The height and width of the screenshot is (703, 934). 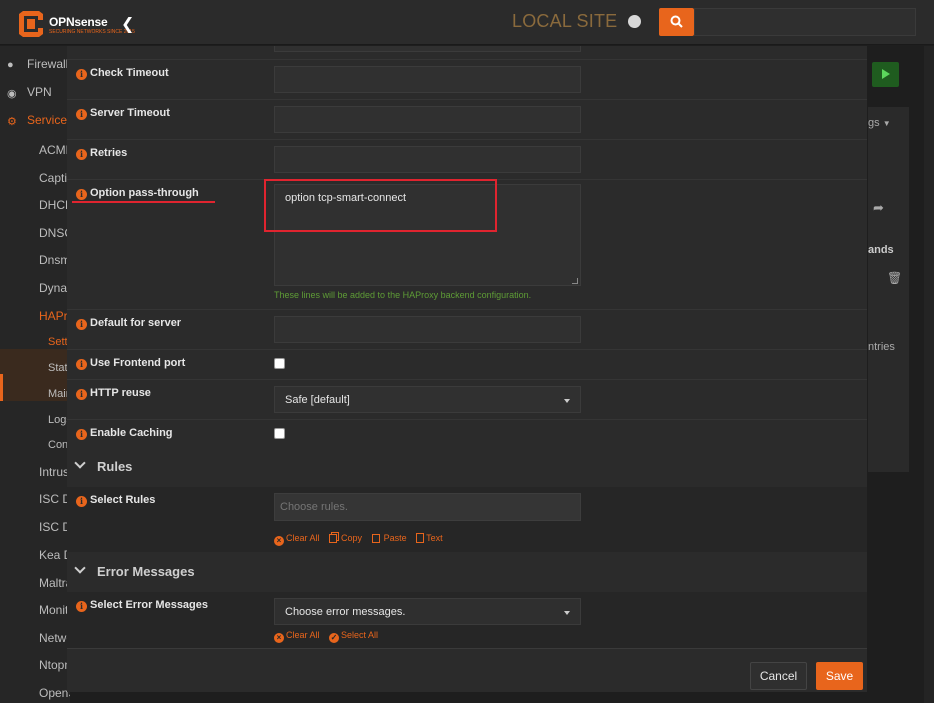 I want to click on sidebar-item-intrusion-detection: Intrusion Detection, so click(x=35, y=476).